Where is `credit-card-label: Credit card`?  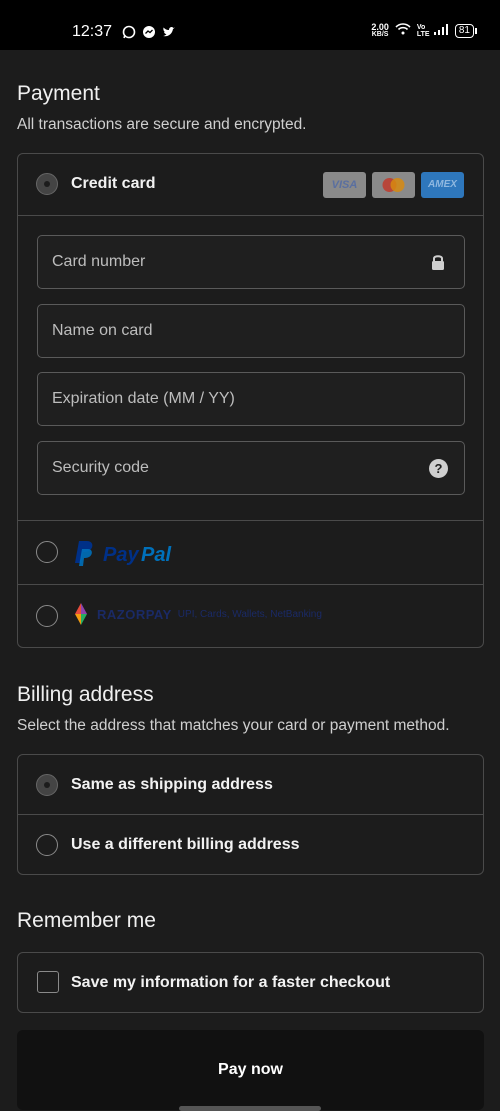 credit-card-label: Credit card is located at coordinates (113, 183).